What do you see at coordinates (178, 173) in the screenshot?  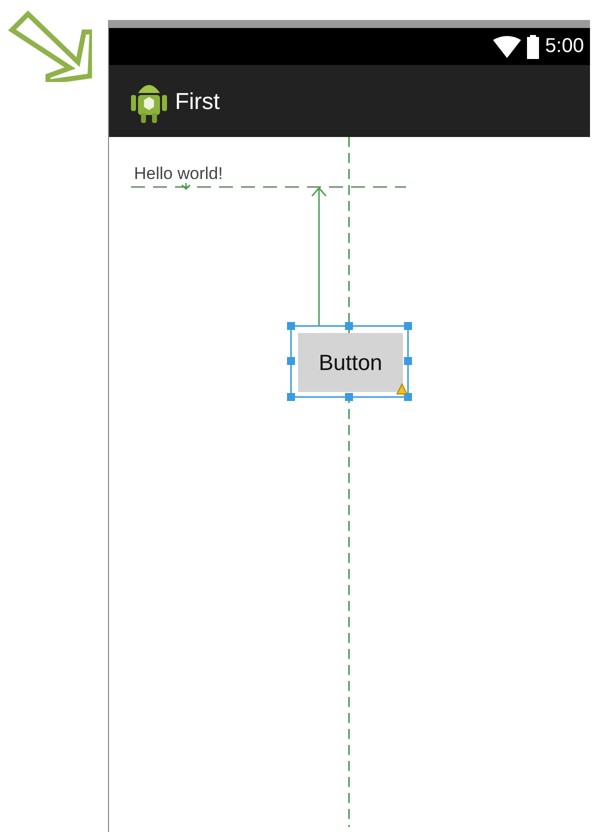 I see `hello-text: Hello world!` at bounding box center [178, 173].